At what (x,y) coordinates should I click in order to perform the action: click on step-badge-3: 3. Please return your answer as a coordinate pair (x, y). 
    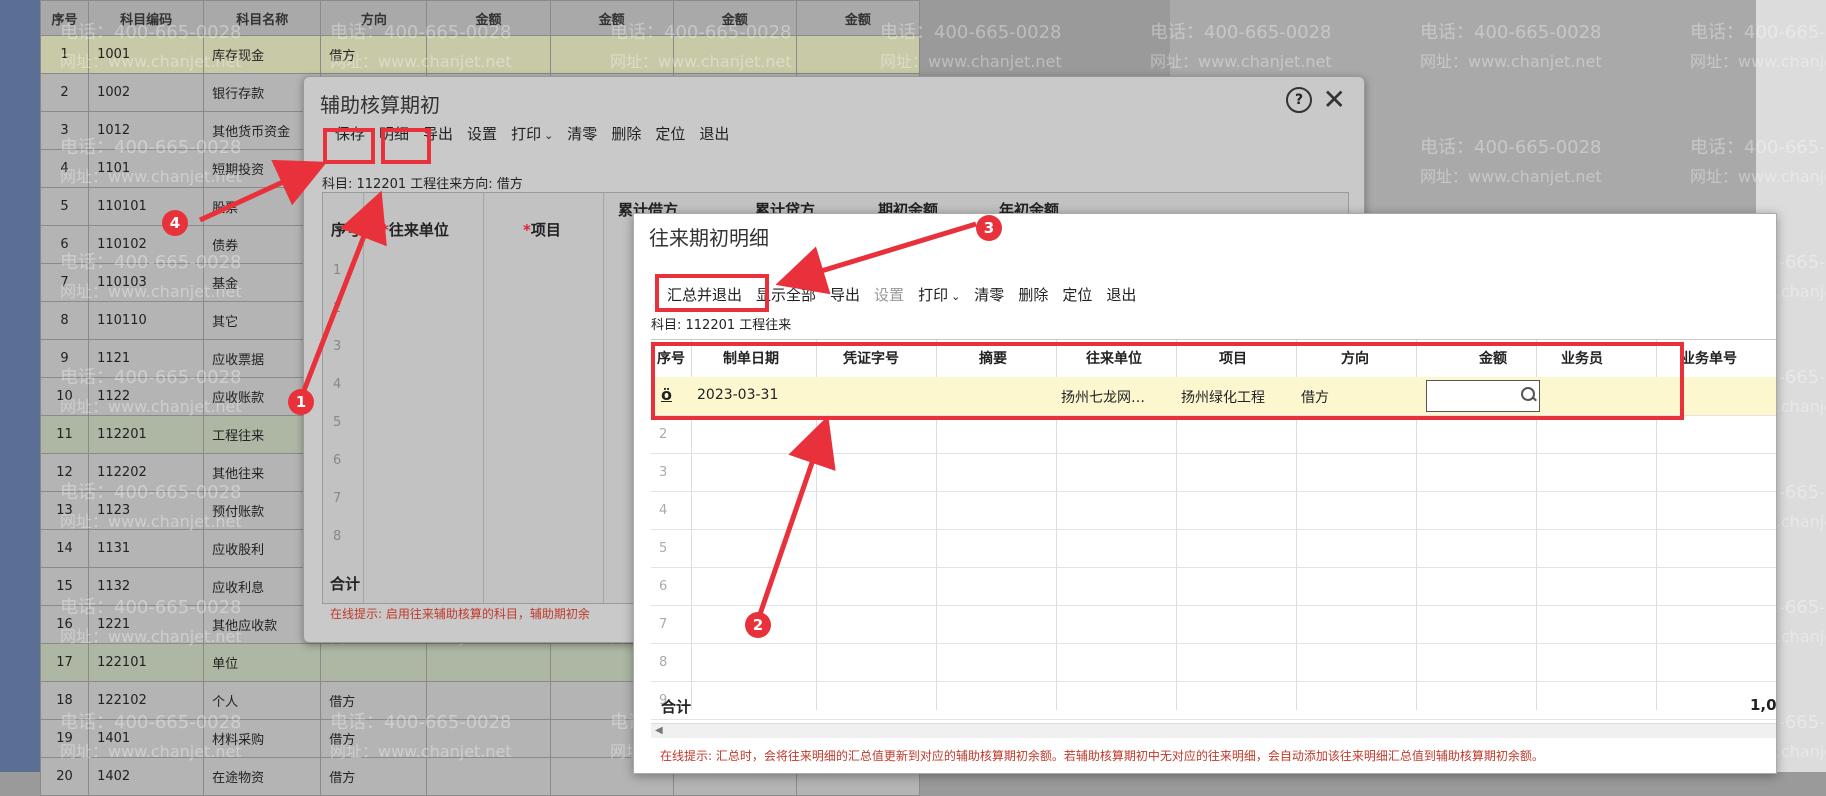
    Looking at the image, I should click on (989, 228).